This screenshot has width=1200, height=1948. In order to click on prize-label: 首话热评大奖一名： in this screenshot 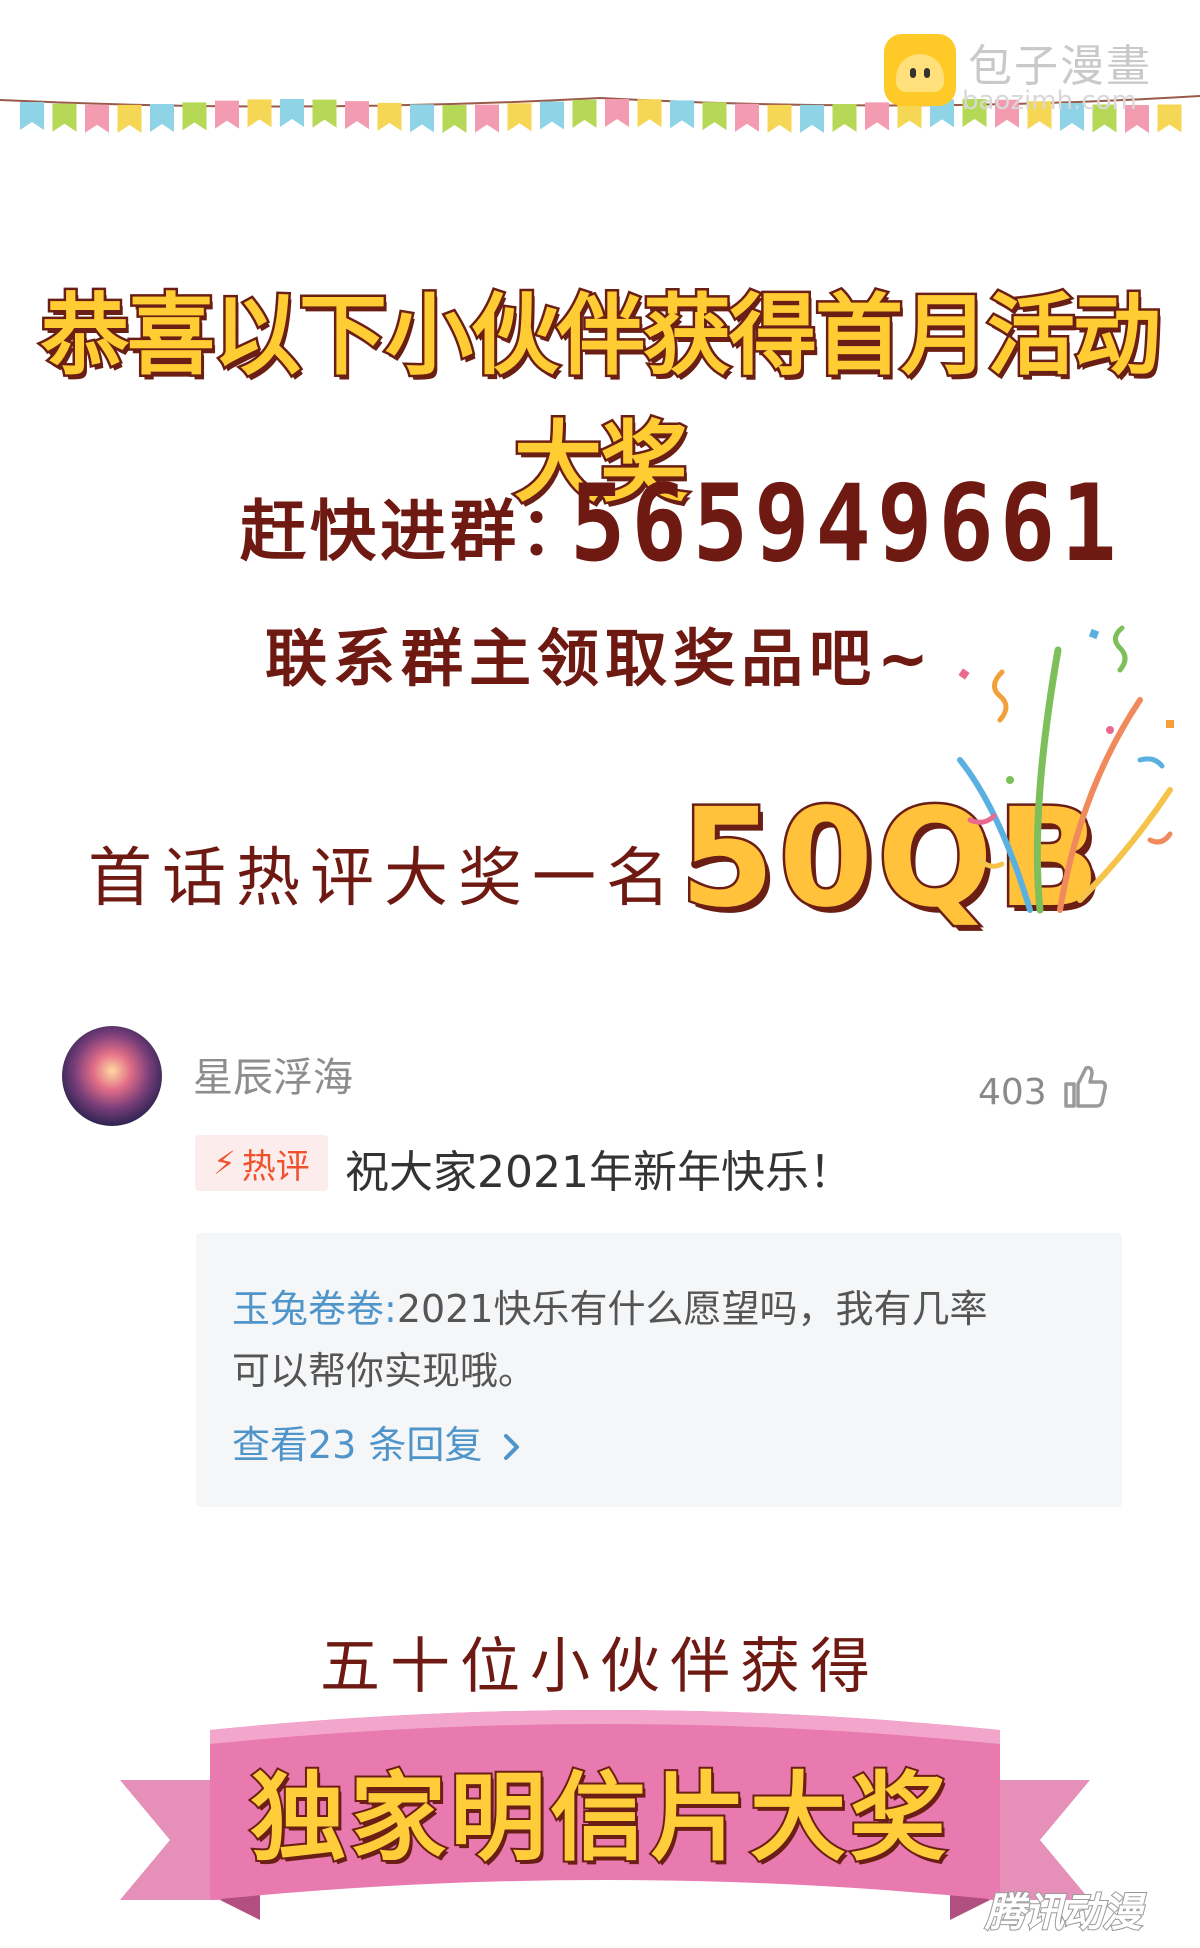, I will do `click(421, 879)`.